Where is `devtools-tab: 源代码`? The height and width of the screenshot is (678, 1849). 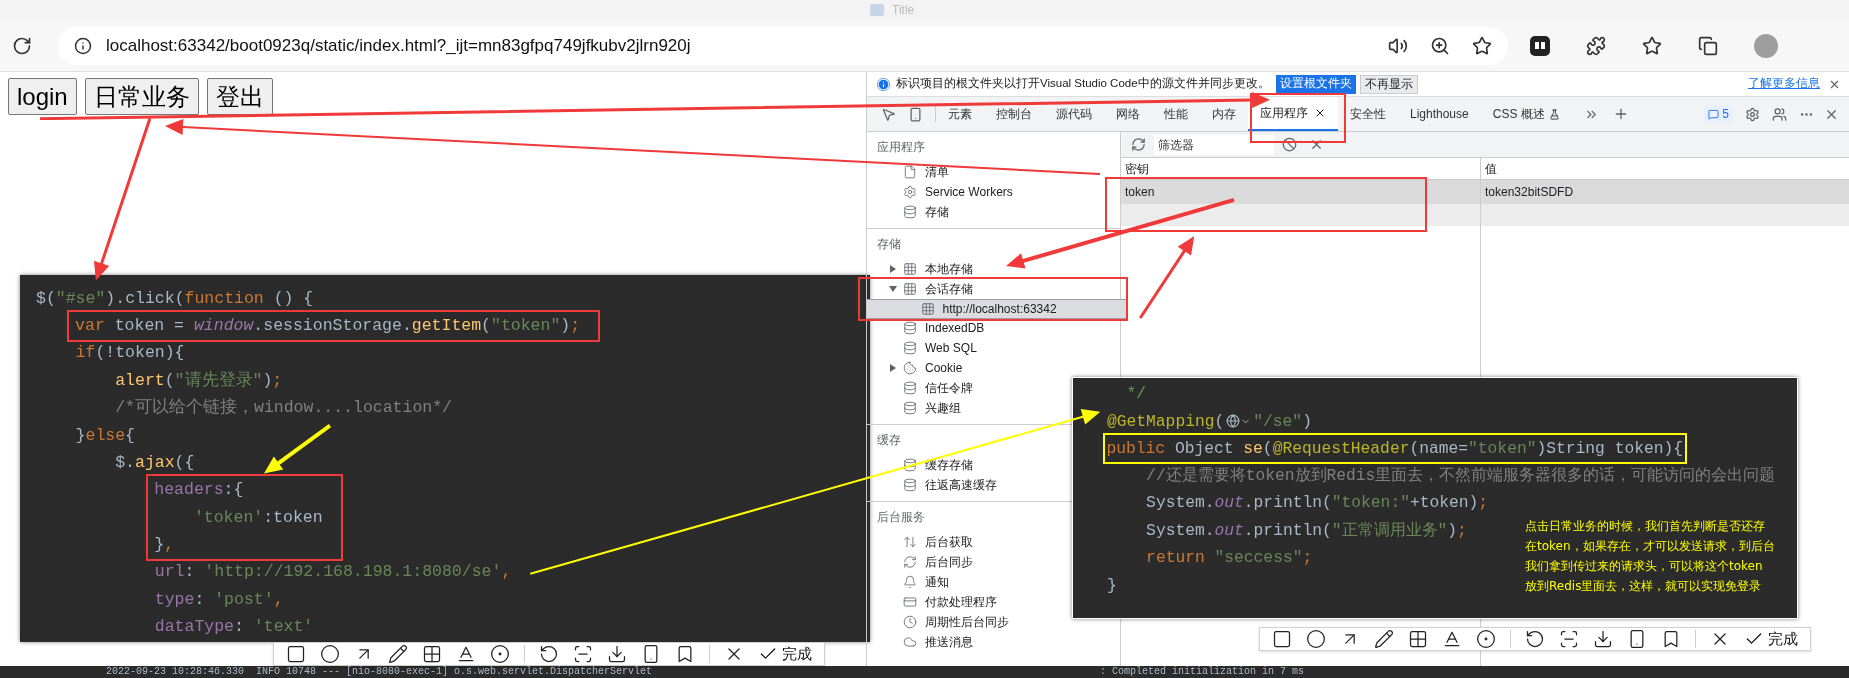 devtools-tab: 源代码 is located at coordinates (1074, 114).